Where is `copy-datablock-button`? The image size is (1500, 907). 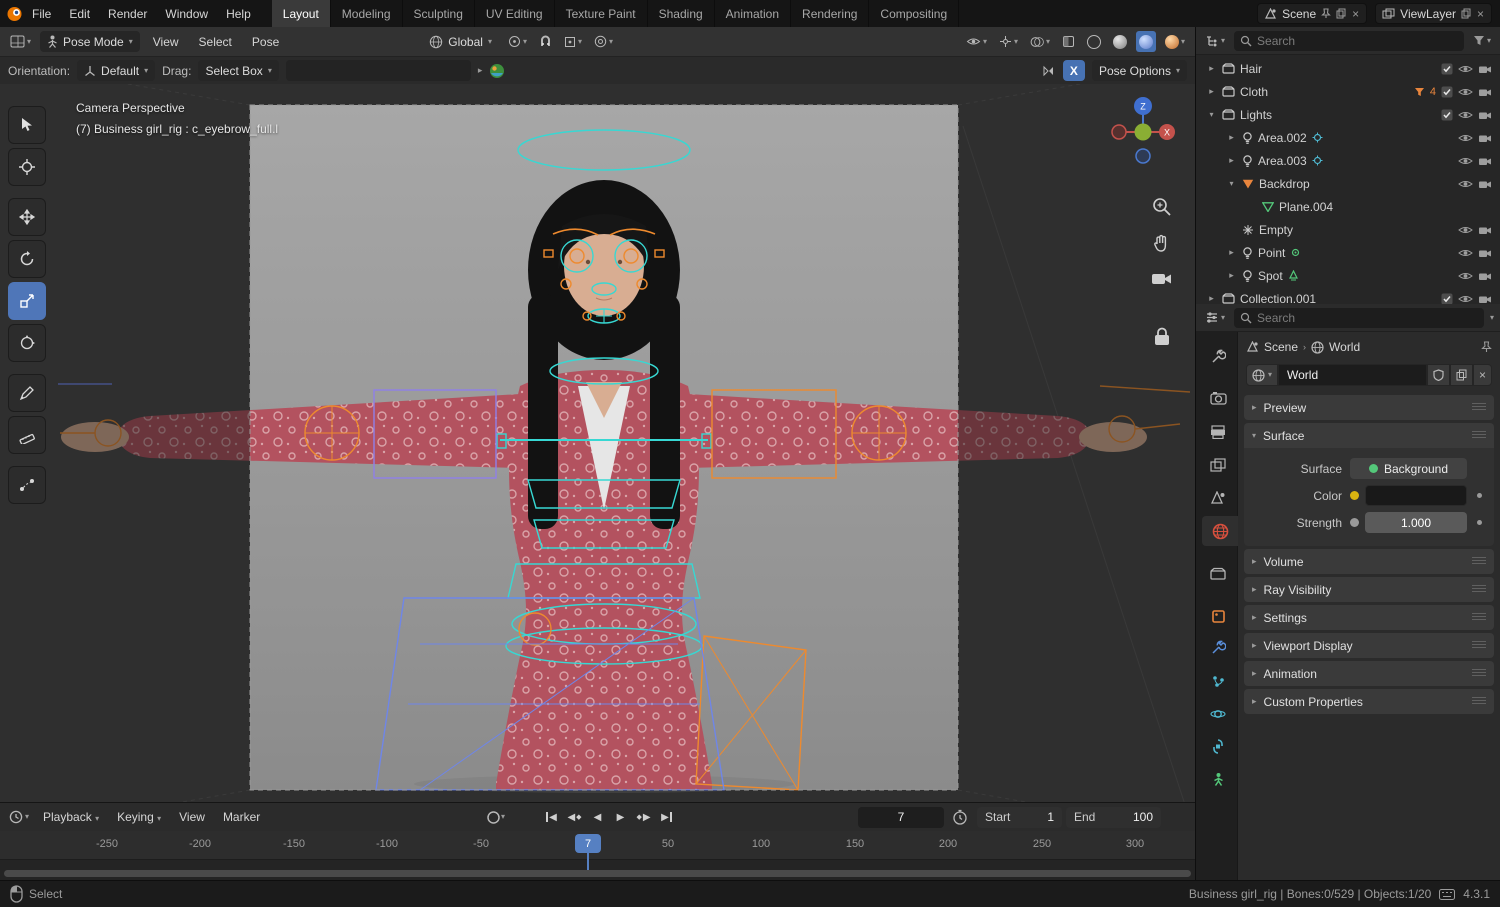 copy-datablock-button is located at coordinates (1461, 375).